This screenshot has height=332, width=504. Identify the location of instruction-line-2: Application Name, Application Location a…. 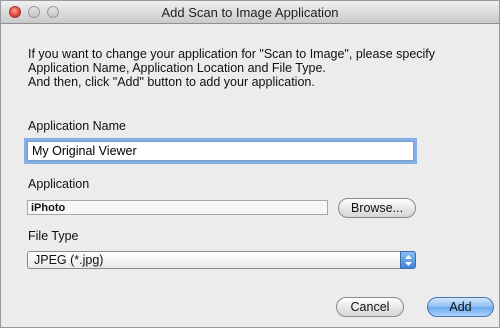
(177, 68).